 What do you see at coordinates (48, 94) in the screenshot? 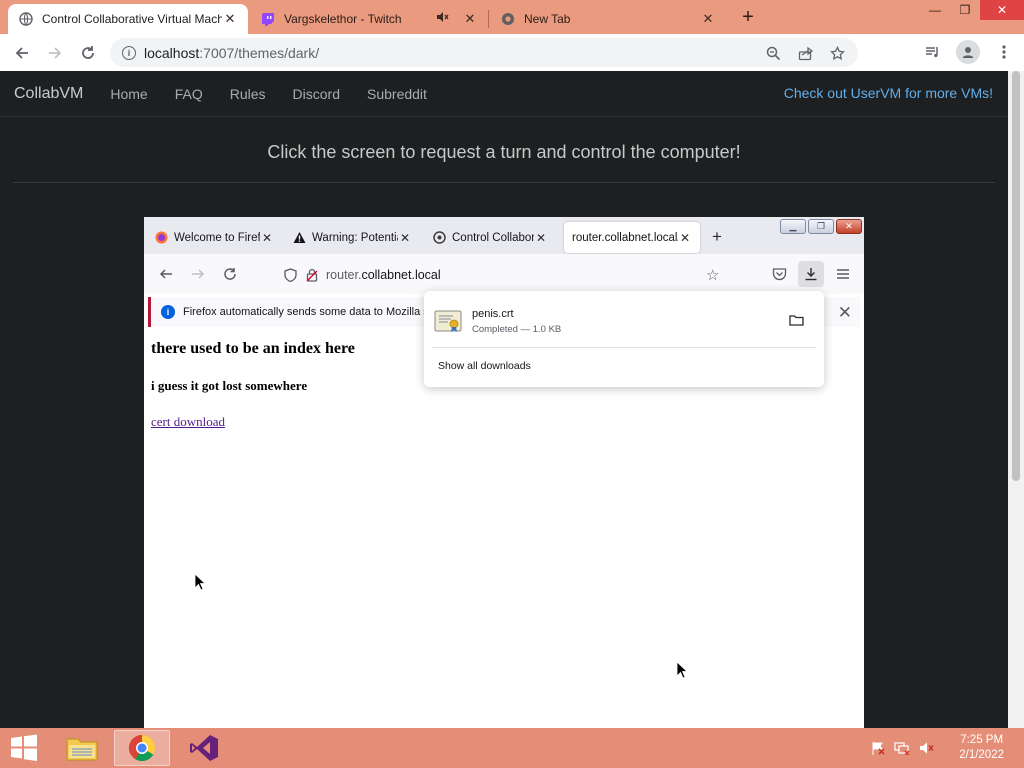
I see `collabvm-brand: CollabVM` at bounding box center [48, 94].